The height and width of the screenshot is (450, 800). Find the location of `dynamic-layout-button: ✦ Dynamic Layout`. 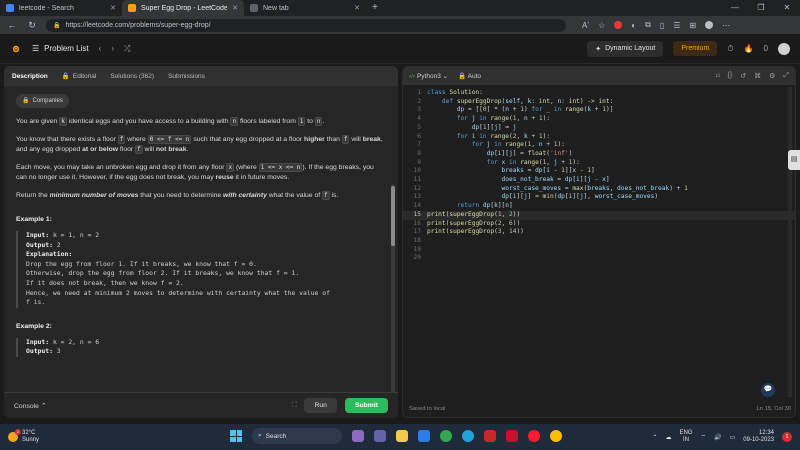

dynamic-layout-button: ✦ Dynamic Layout is located at coordinates (625, 48).